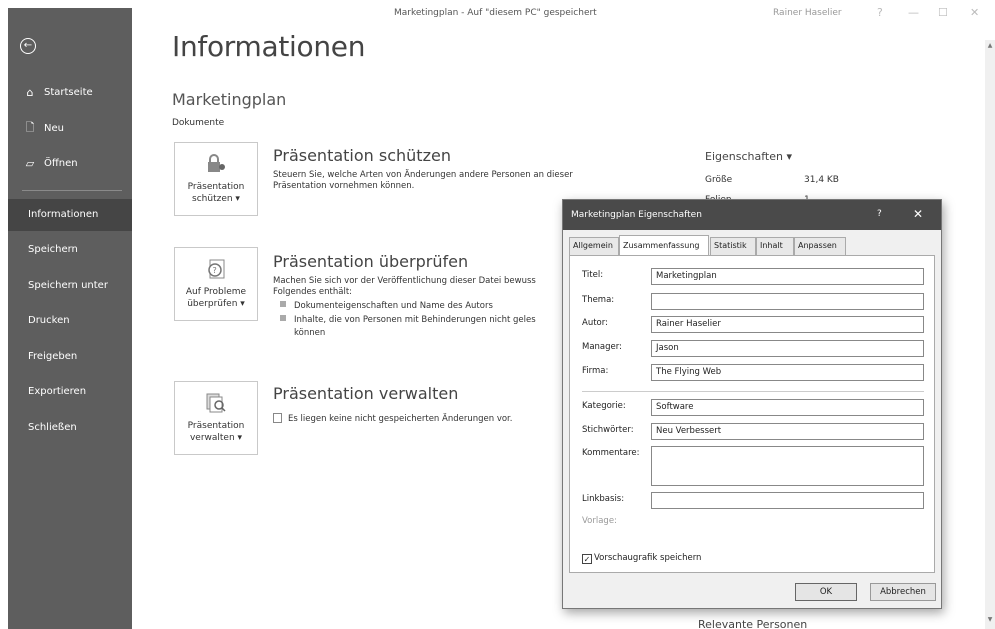 The image size is (995, 629). I want to click on sidebar-item-label: Speichern unter, so click(68, 285).